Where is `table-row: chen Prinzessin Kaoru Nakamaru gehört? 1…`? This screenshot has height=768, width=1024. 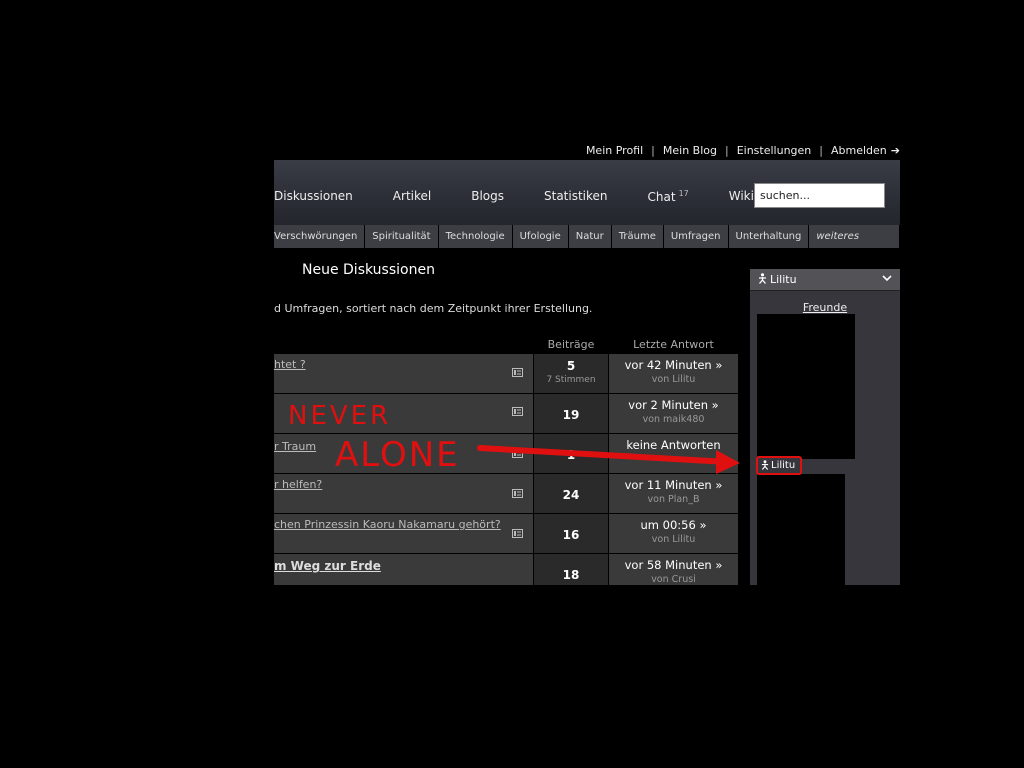 table-row: chen Prinzessin Kaoru Nakamaru gehört? 1… is located at coordinates (506, 533).